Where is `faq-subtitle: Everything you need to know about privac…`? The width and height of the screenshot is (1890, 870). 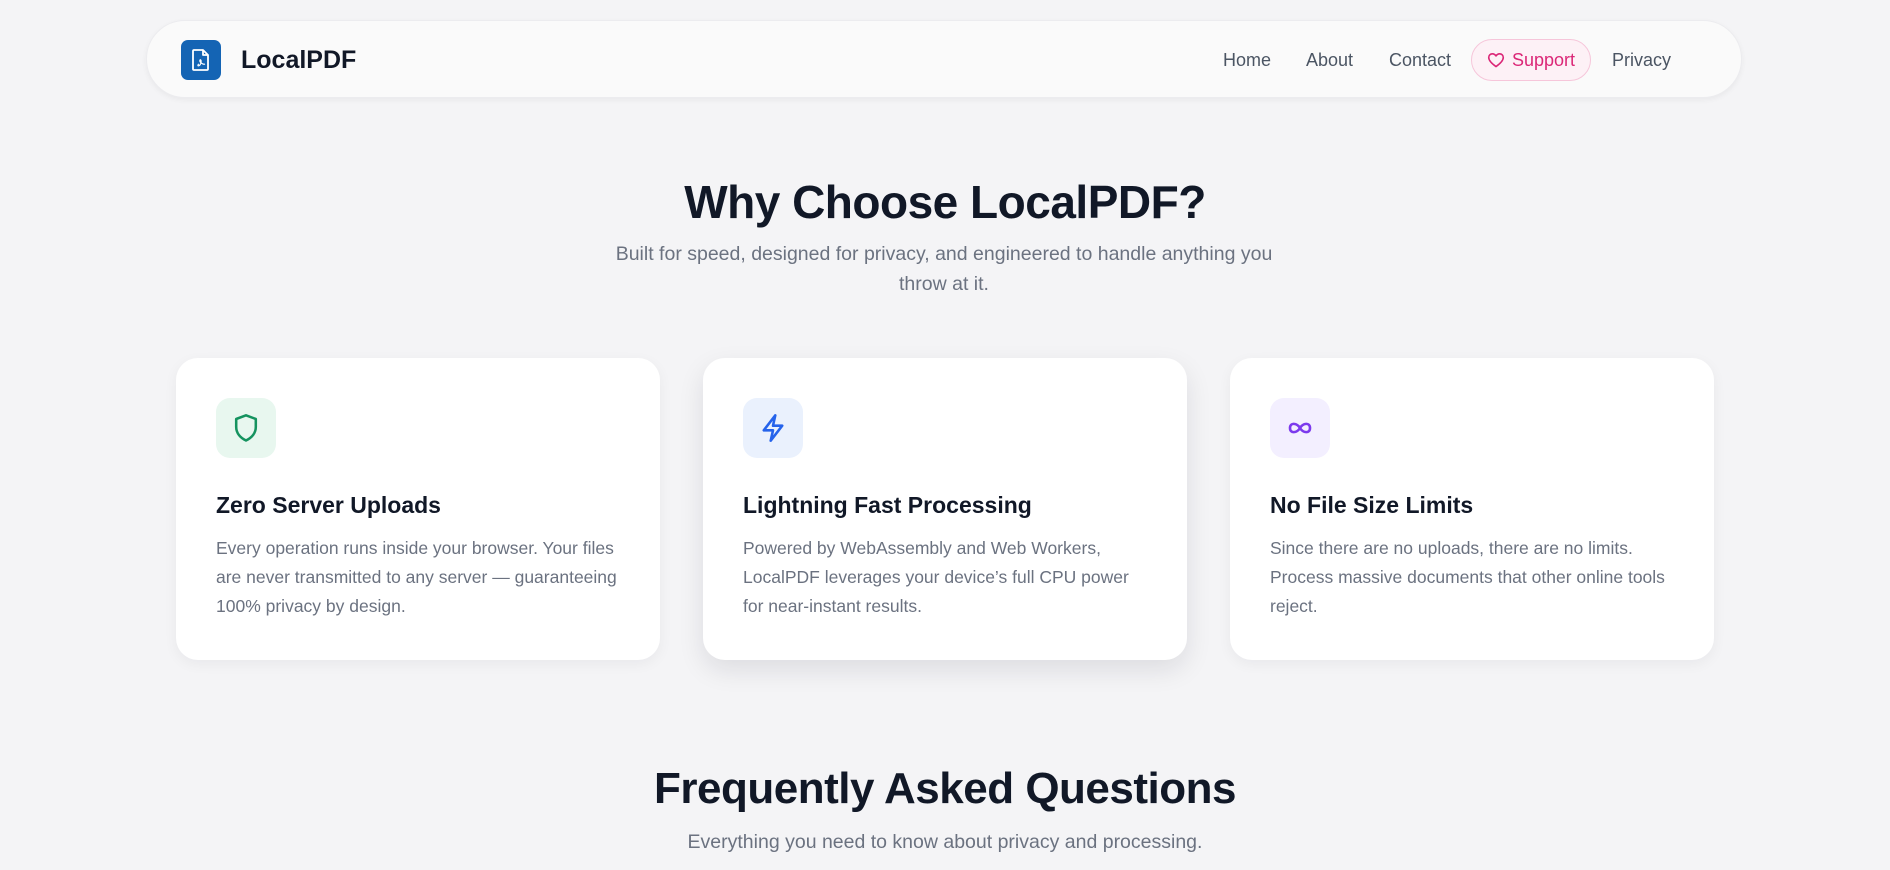 faq-subtitle: Everything you need to know about privac… is located at coordinates (945, 842).